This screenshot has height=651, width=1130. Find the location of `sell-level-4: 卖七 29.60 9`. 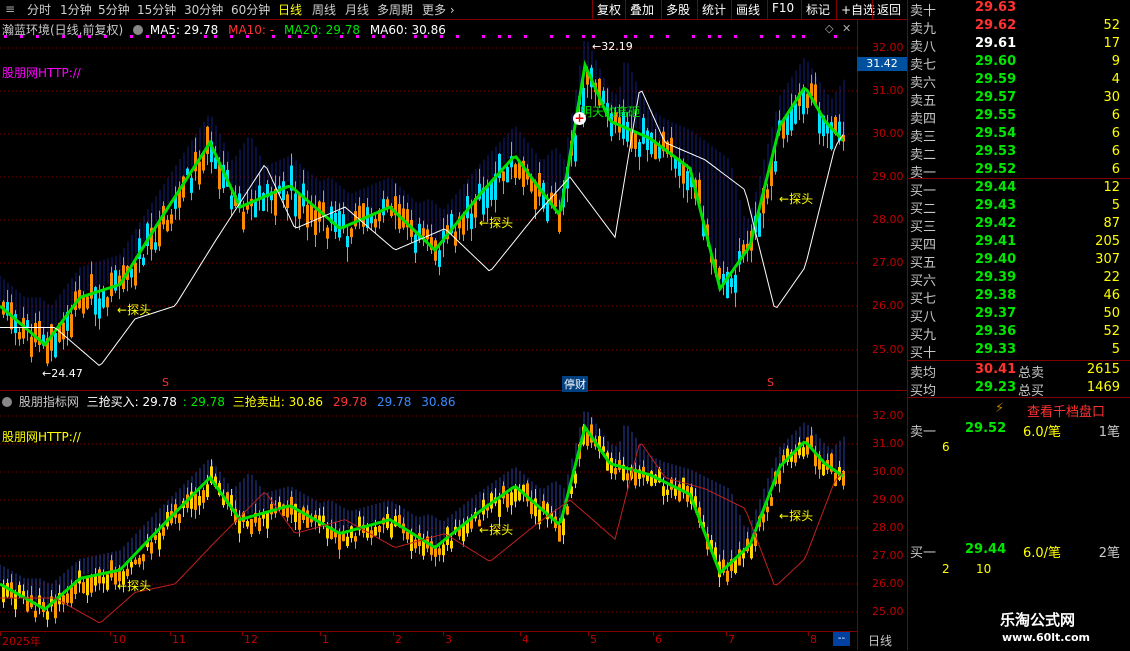

sell-level-4: 卖七 29.60 9 is located at coordinates (1019, 63).